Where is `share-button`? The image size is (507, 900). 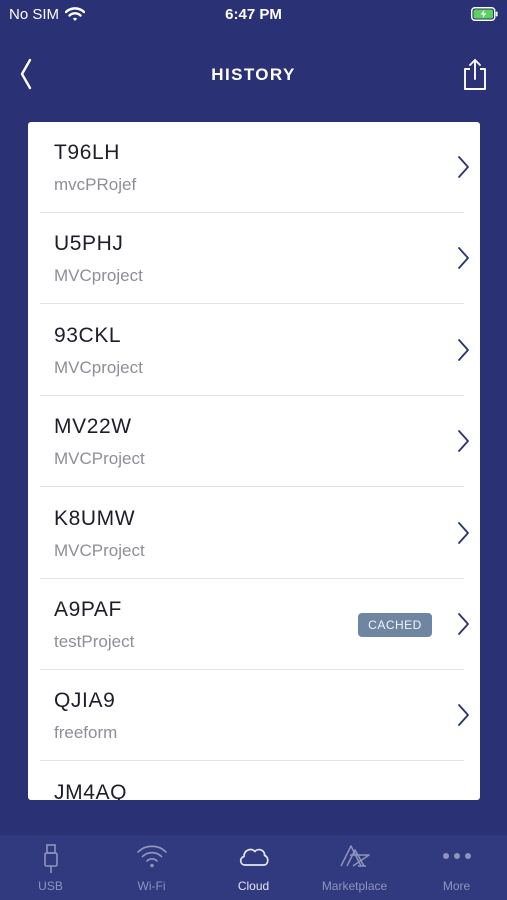 share-button is located at coordinates (475, 74).